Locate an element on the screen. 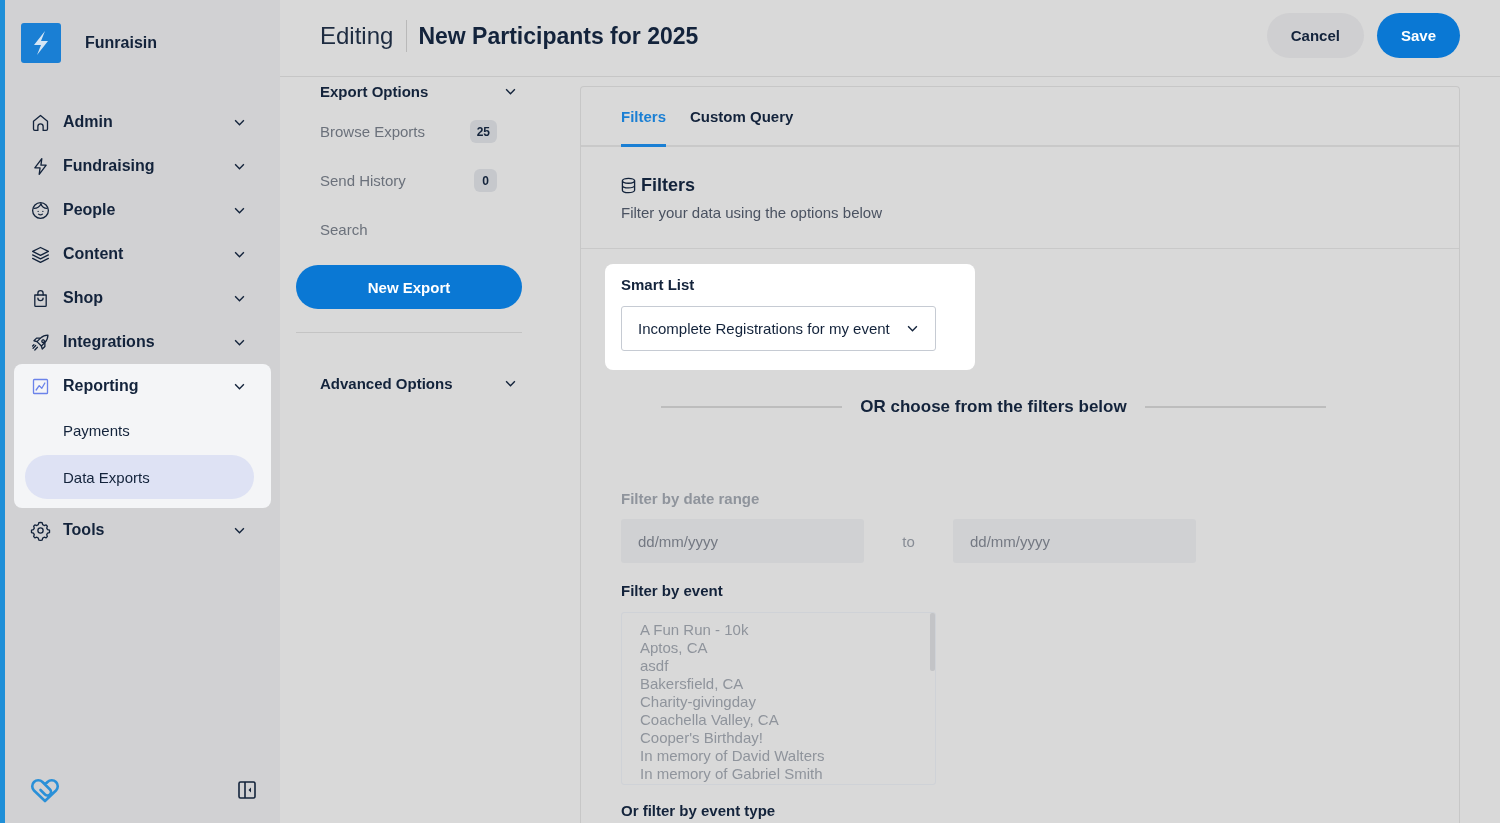  logo-icon is located at coordinates (41, 43).